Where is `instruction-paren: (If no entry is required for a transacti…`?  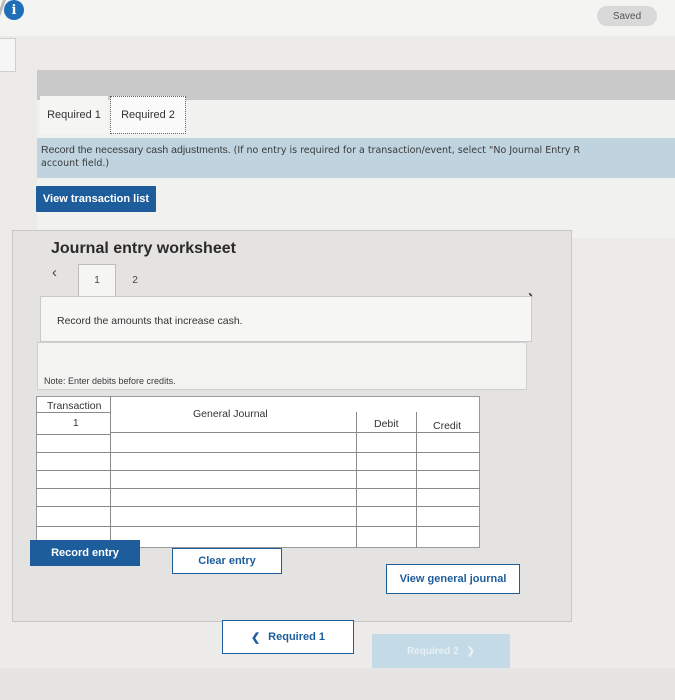 instruction-paren: (If no entry is required for a transacti… is located at coordinates (407, 150).